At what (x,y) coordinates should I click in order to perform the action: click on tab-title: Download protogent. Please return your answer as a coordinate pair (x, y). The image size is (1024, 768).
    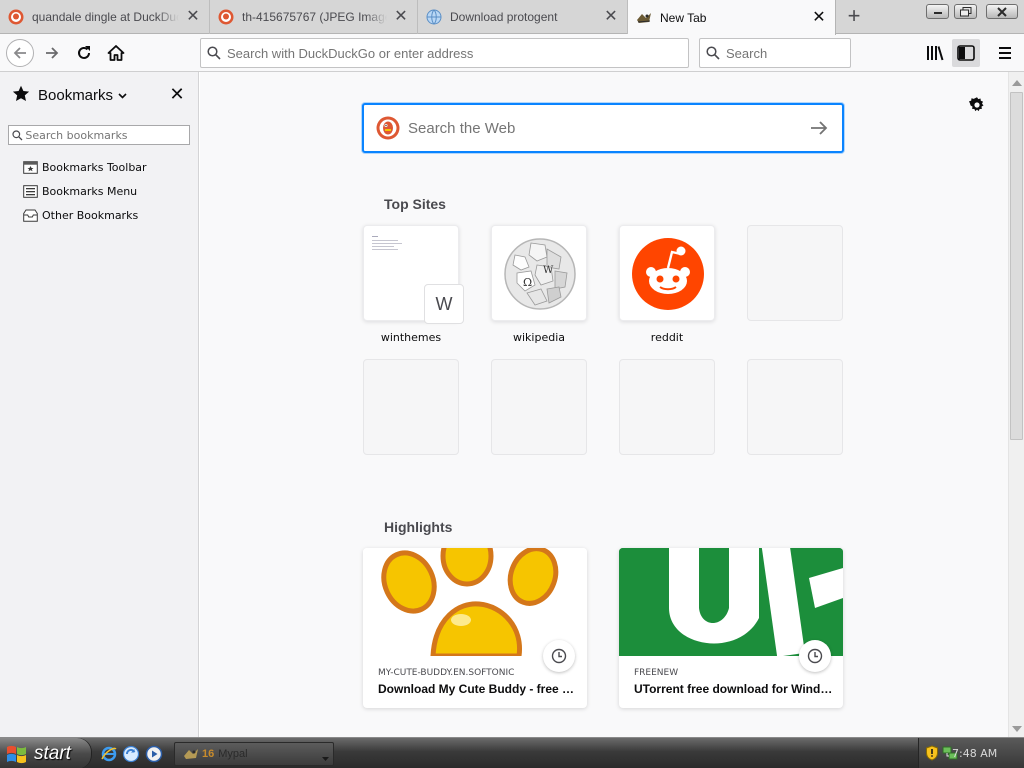
    Looking at the image, I should click on (504, 17).